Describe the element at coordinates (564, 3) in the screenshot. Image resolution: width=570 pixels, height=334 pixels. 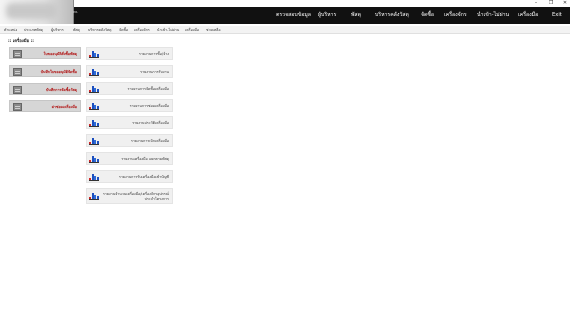
I see `close-icon: ✕` at that location.